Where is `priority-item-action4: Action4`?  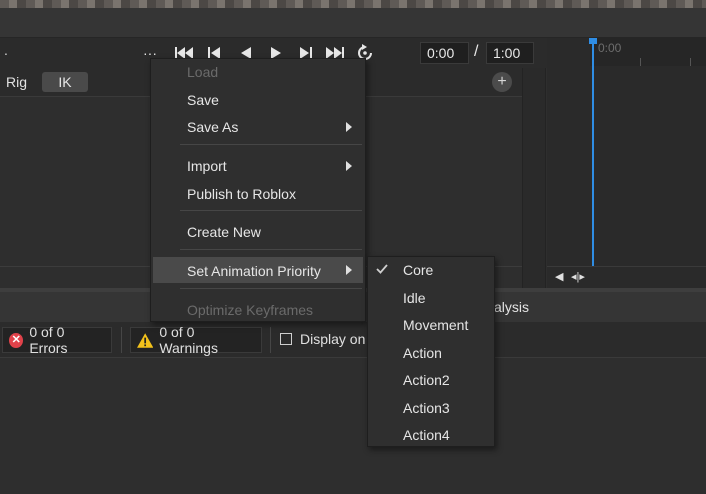 priority-item-action4: Action4 is located at coordinates (426, 435).